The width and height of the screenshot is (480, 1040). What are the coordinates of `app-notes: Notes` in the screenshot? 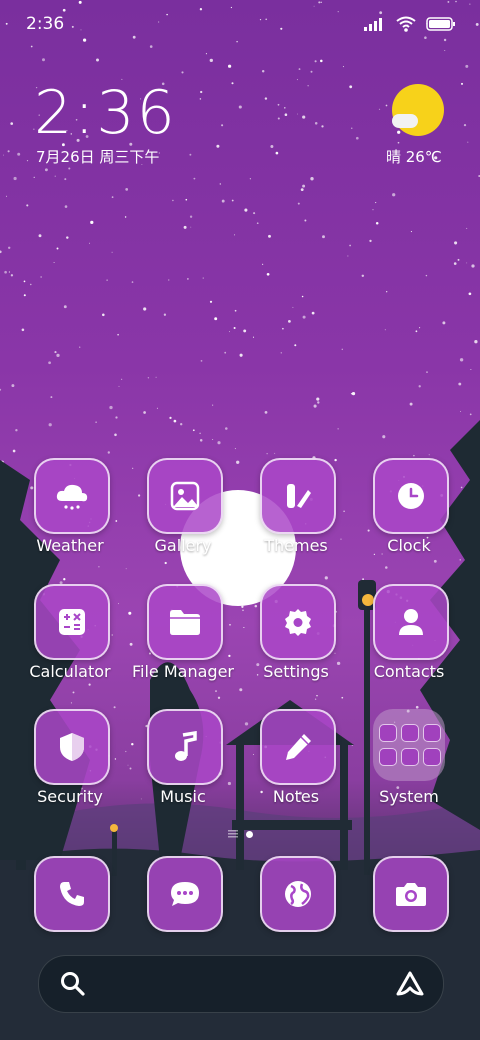 It's located at (296, 764).